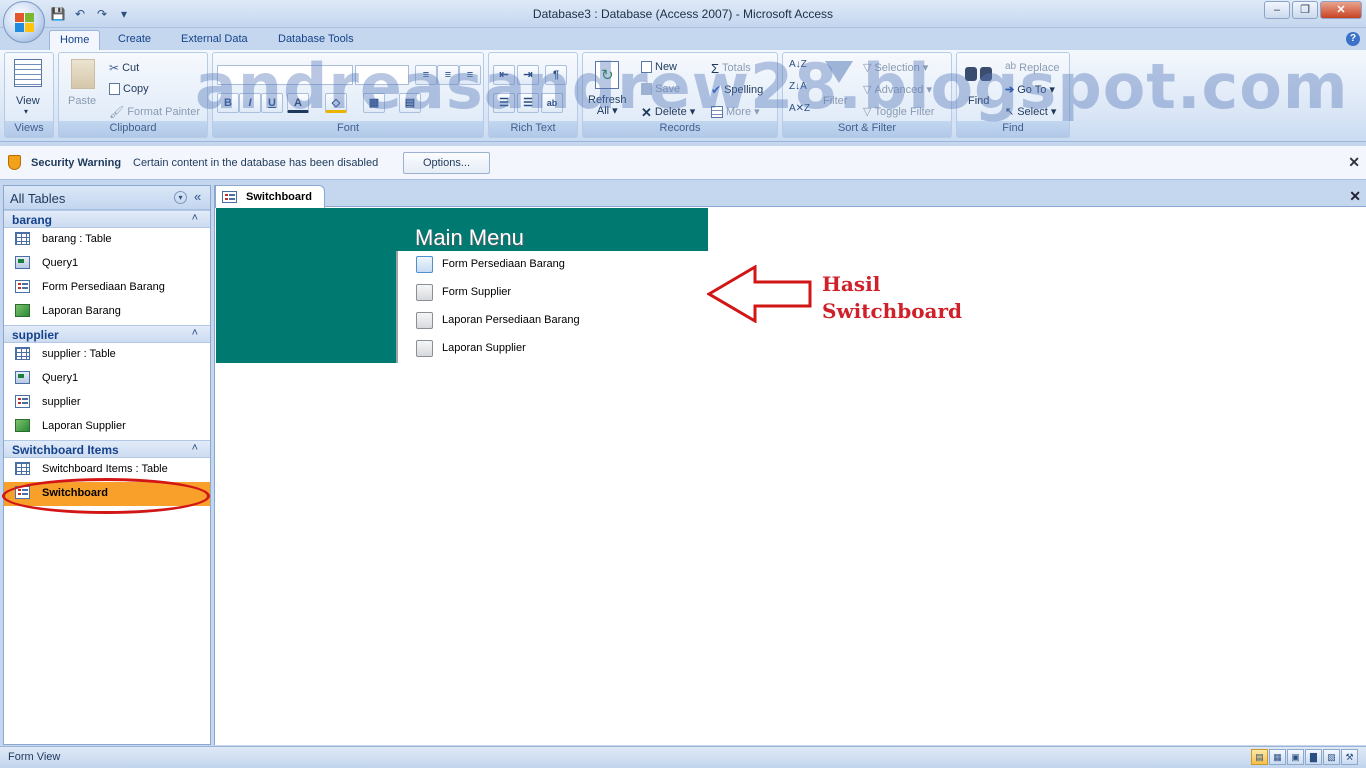 The height and width of the screenshot is (768, 1366). I want to click on nav-item: barang : Table, so click(107, 240).